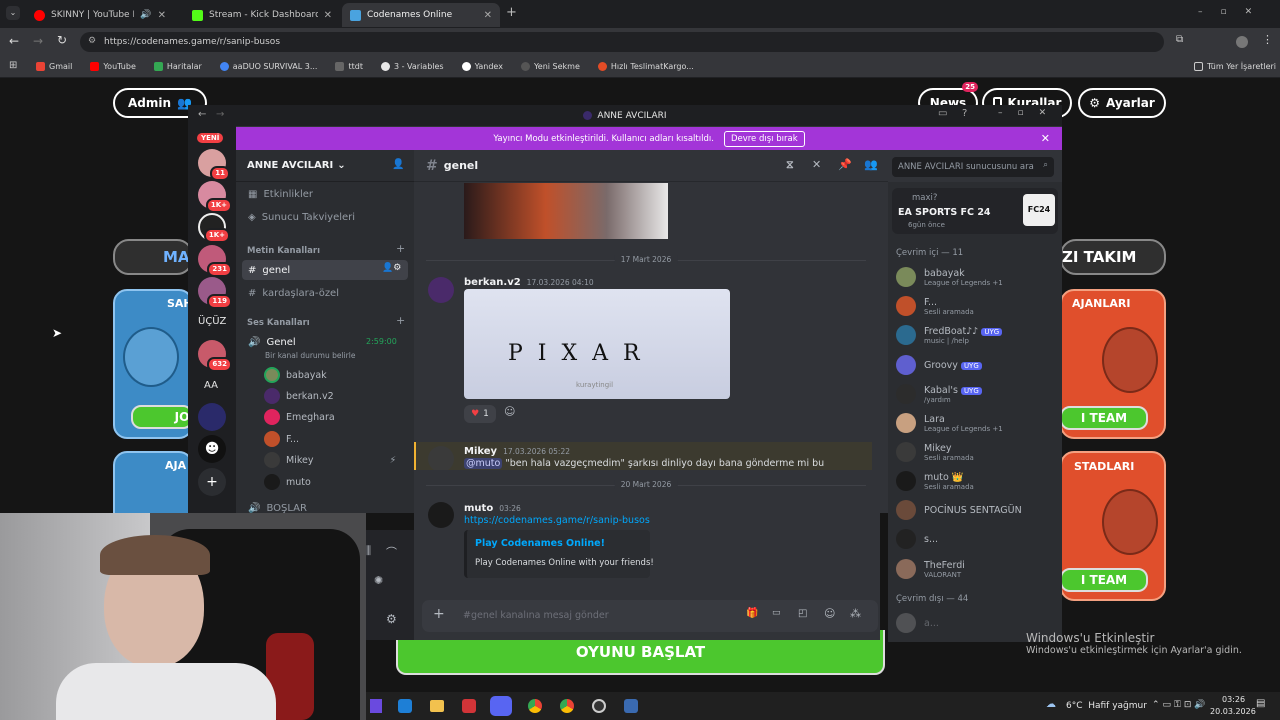 This screenshot has height=720, width=1280. Describe the element at coordinates (501, 706) in the screenshot. I see `discord-icon` at that location.